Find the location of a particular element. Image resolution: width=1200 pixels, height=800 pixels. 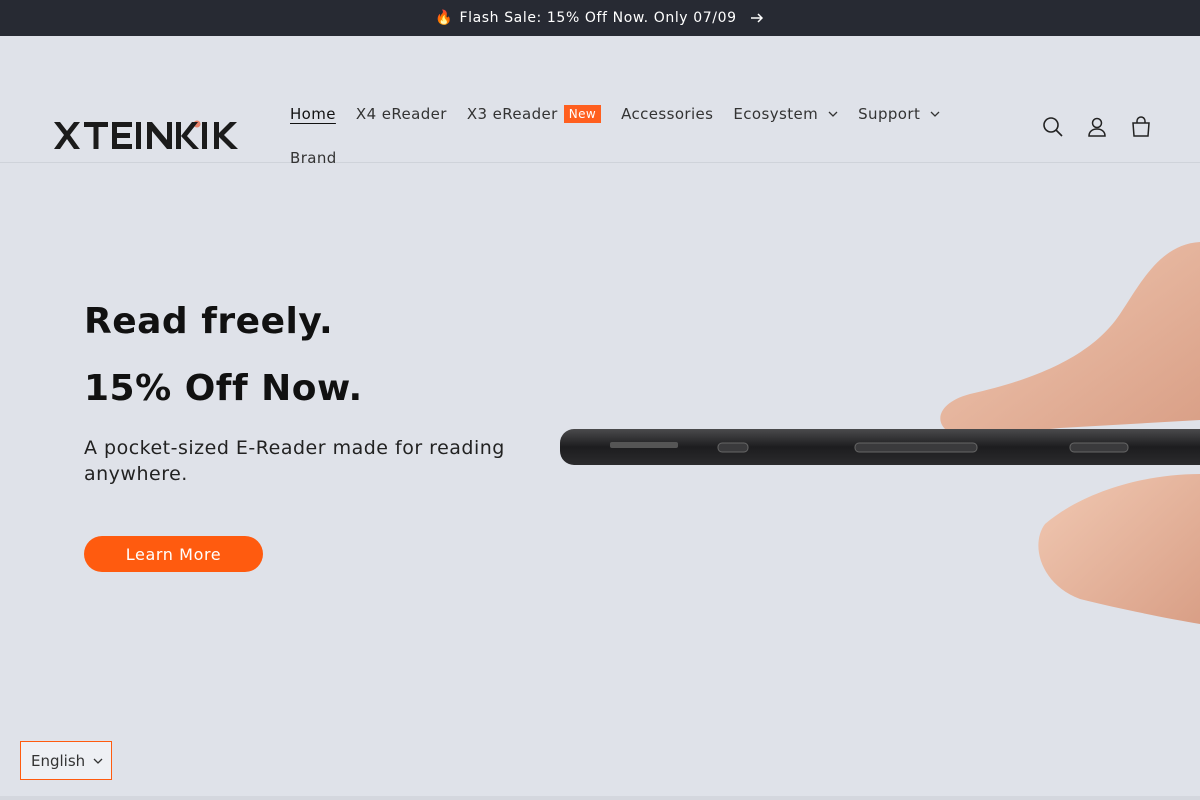

nav-label: Support is located at coordinates (889, 114).